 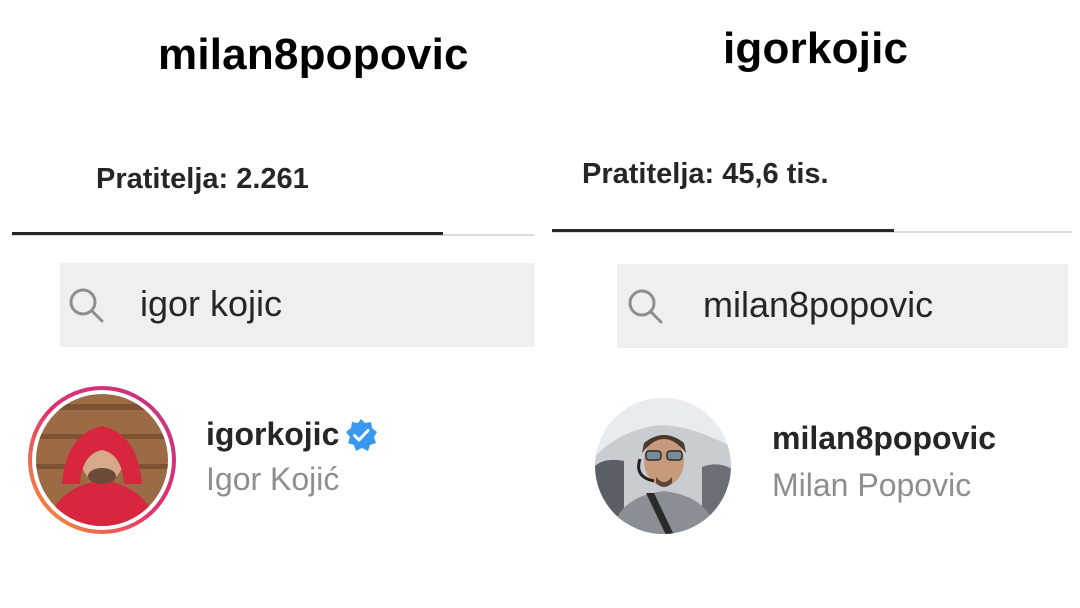 I want to click on result-full-name: Igor Kojić, so click(x=273, y=479).